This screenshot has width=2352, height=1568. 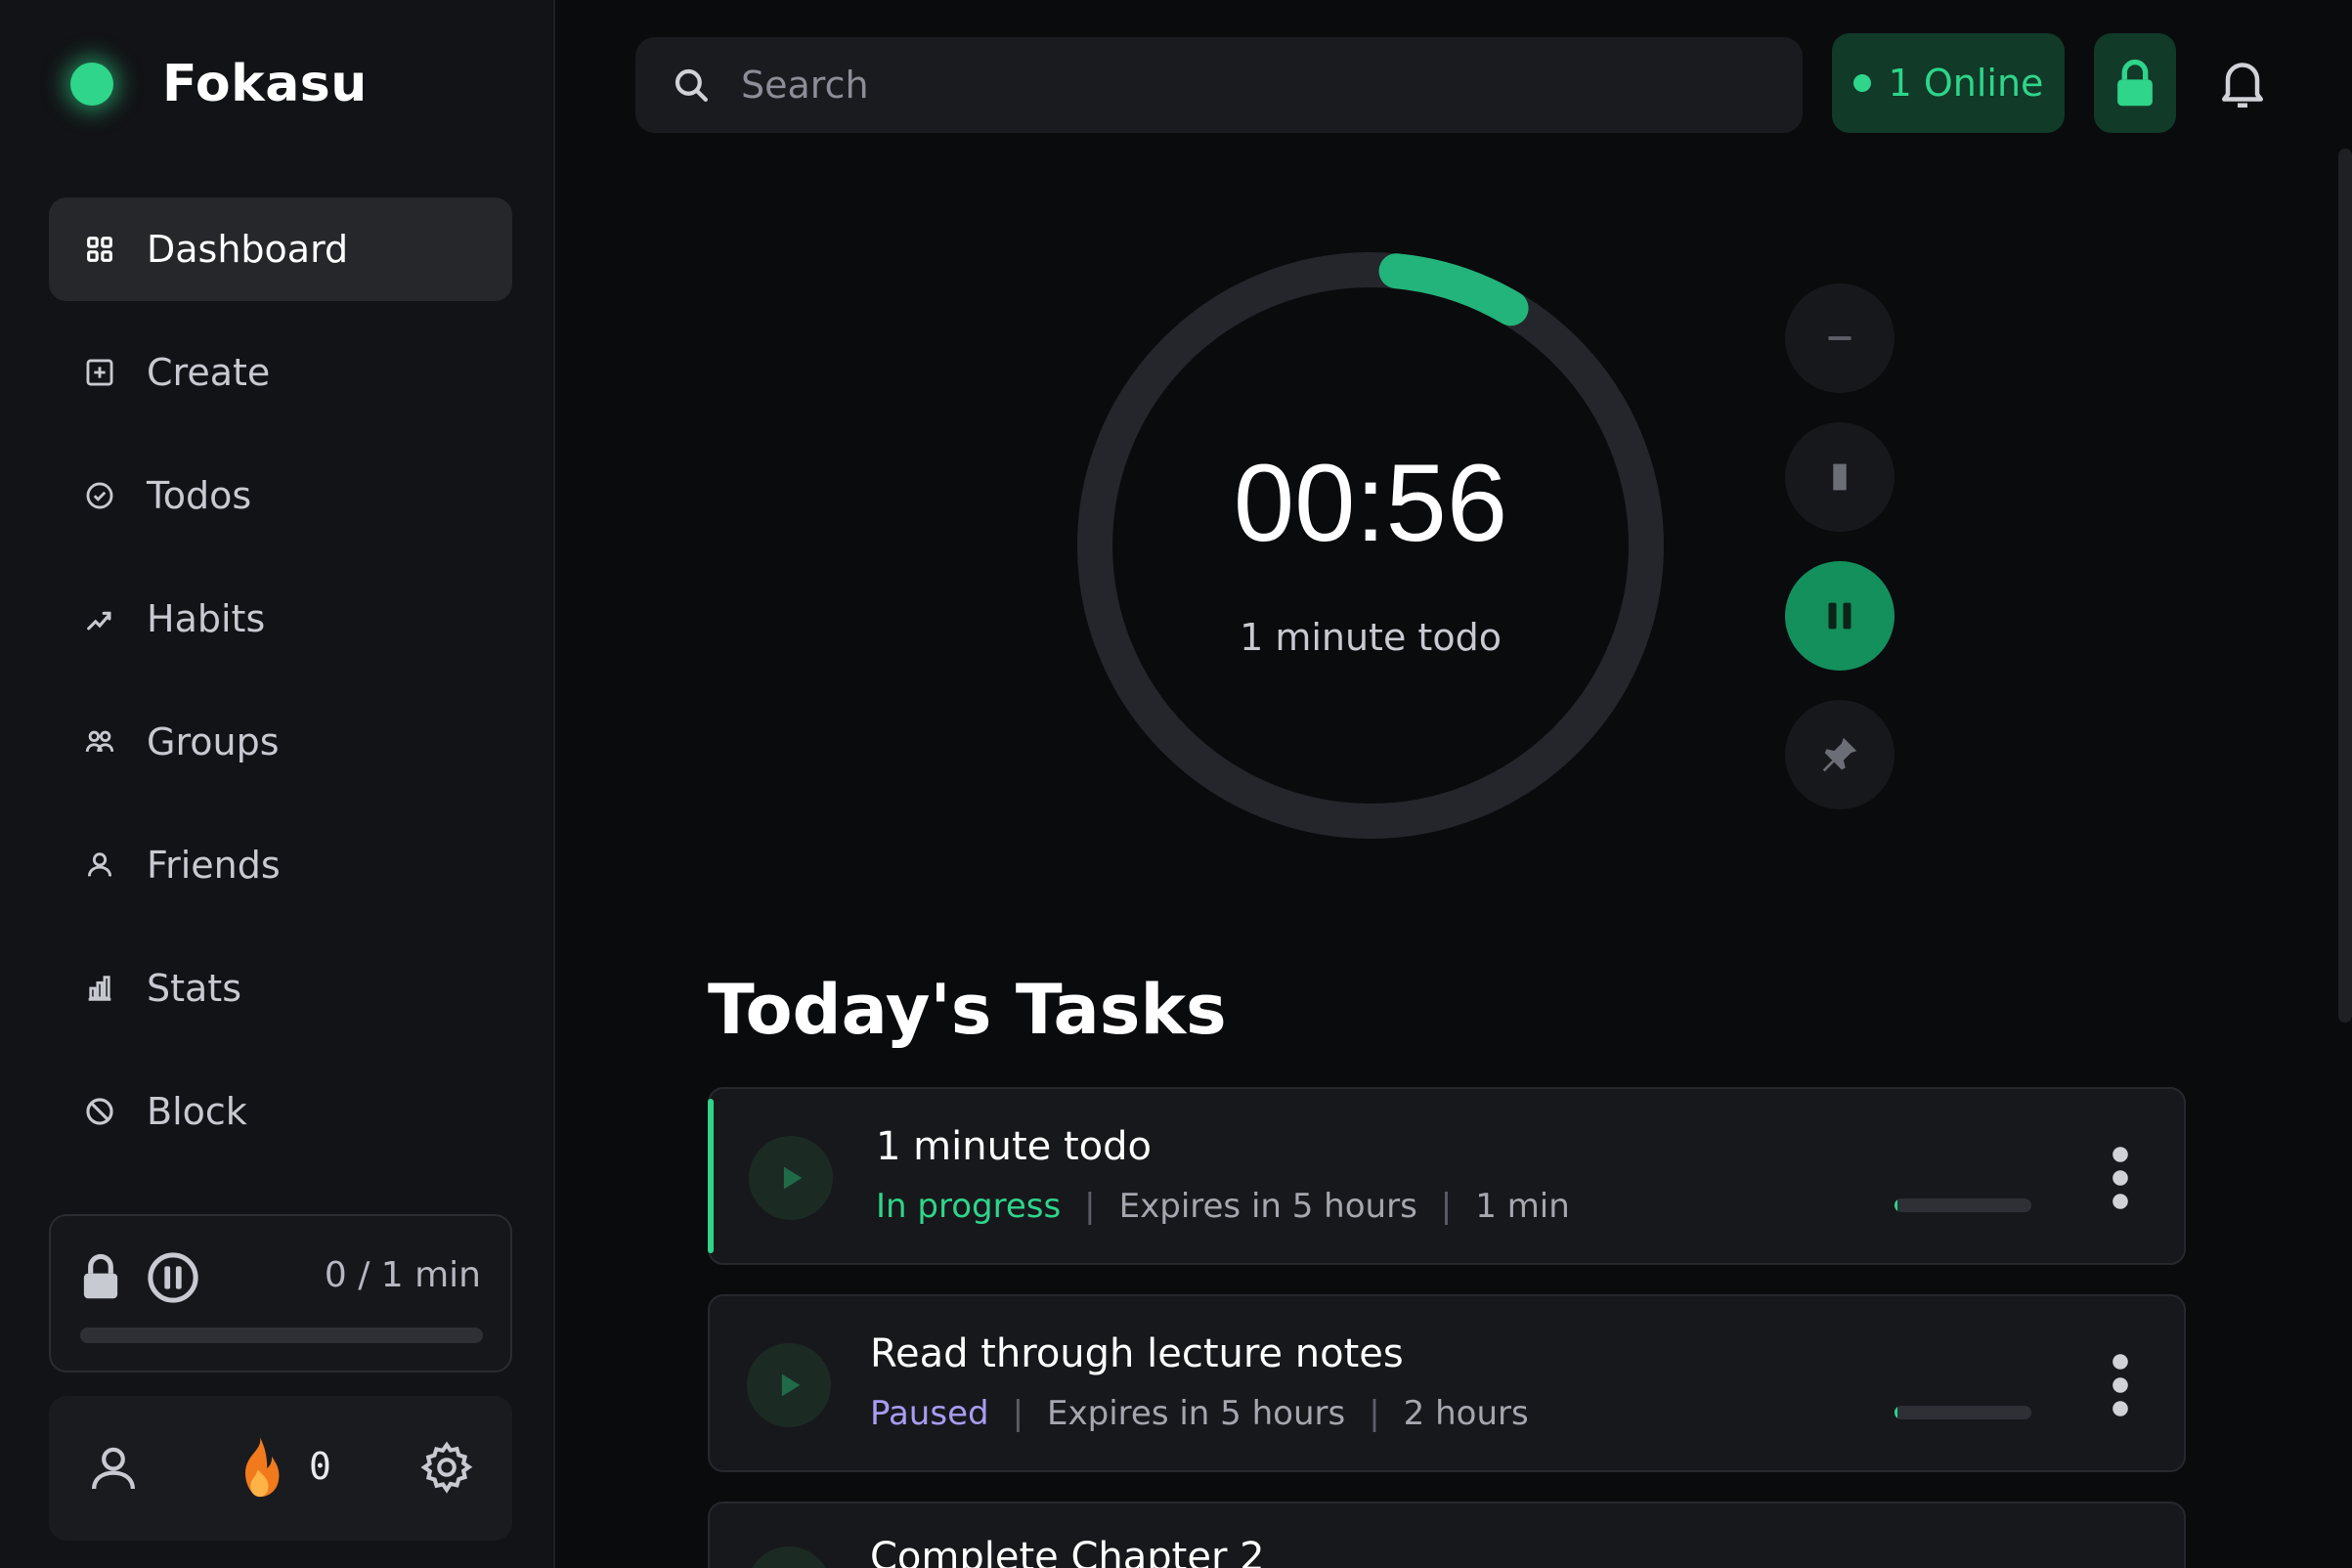 What do you see at coordinates (692, 85) in the screenshot?
I see `search-icon` at bounding box center [692, 85].